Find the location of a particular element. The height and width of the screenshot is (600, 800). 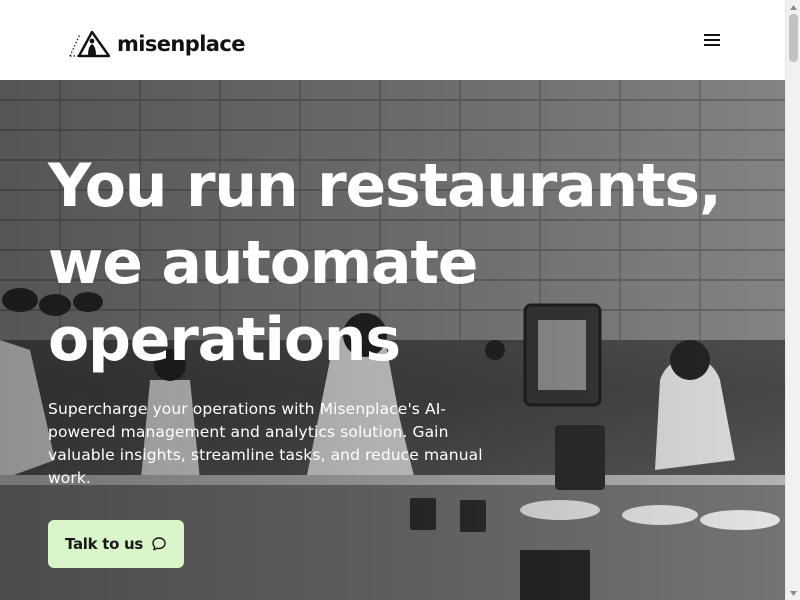

scrollbar-thumb is located at coordinates (793, 38).